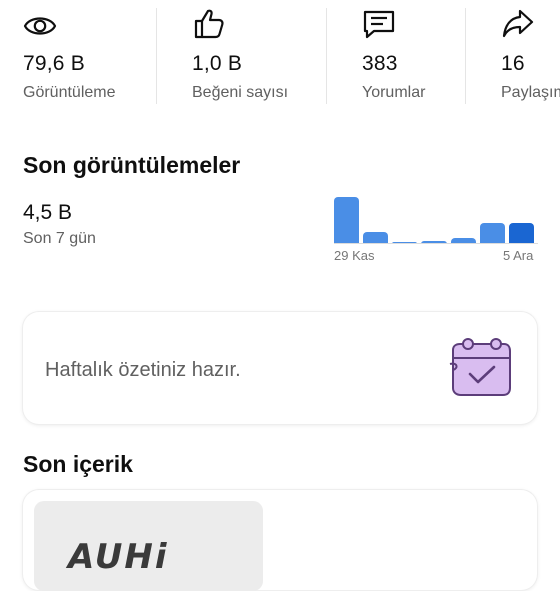 The width and height of the screenshot is (560, 591). I want to click on recent-views-title: Son görüntülemeler, so click(132, 165).